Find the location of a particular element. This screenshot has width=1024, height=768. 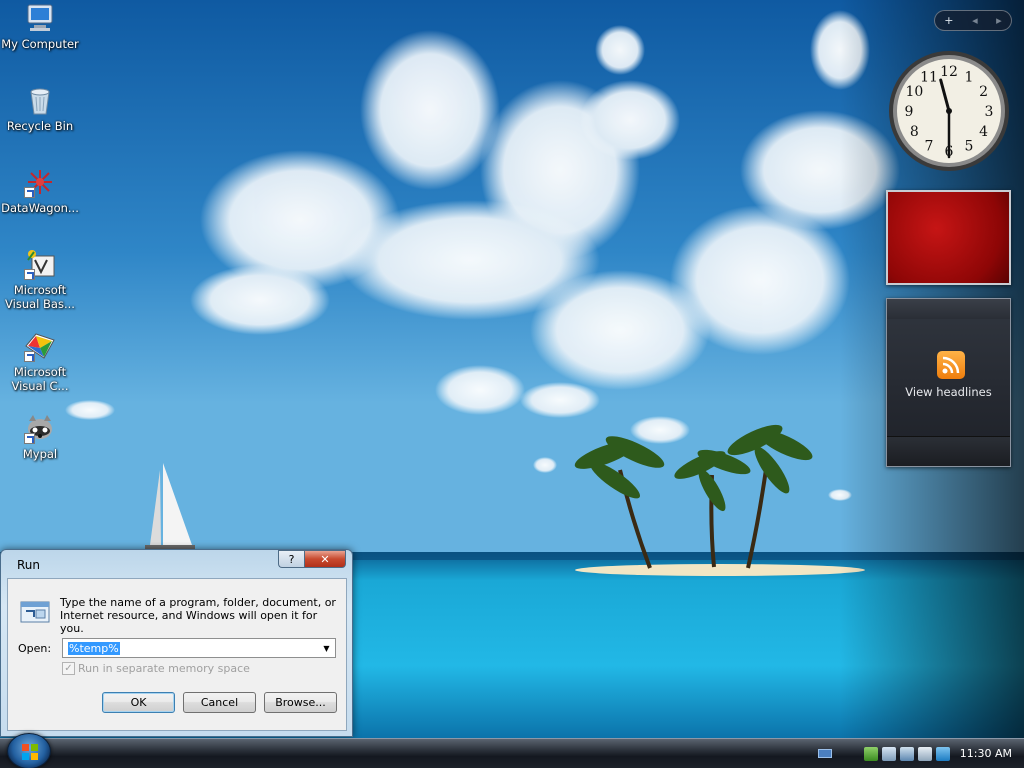

desktop-icon-recycle-bin: Recycle Bin is located at coordinates (40, 108).